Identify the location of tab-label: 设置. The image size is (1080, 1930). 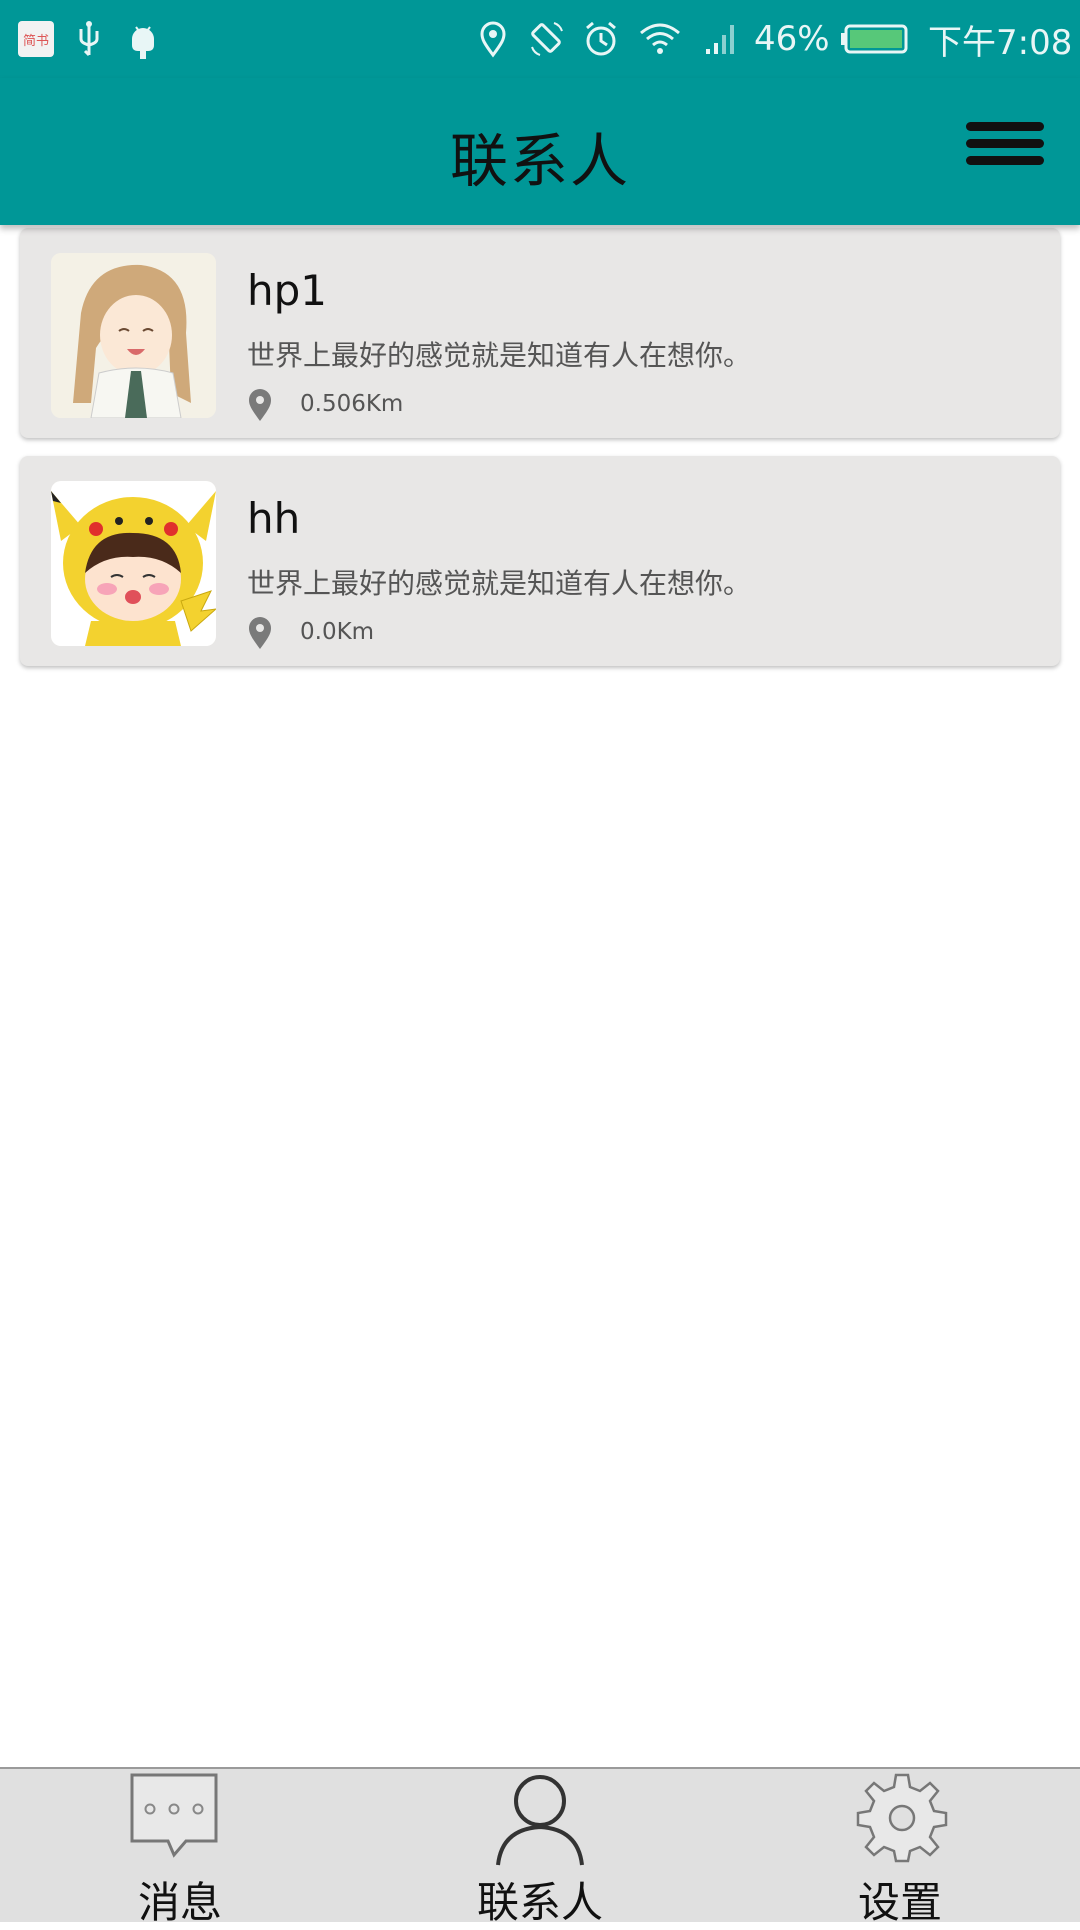
(899, 1902).